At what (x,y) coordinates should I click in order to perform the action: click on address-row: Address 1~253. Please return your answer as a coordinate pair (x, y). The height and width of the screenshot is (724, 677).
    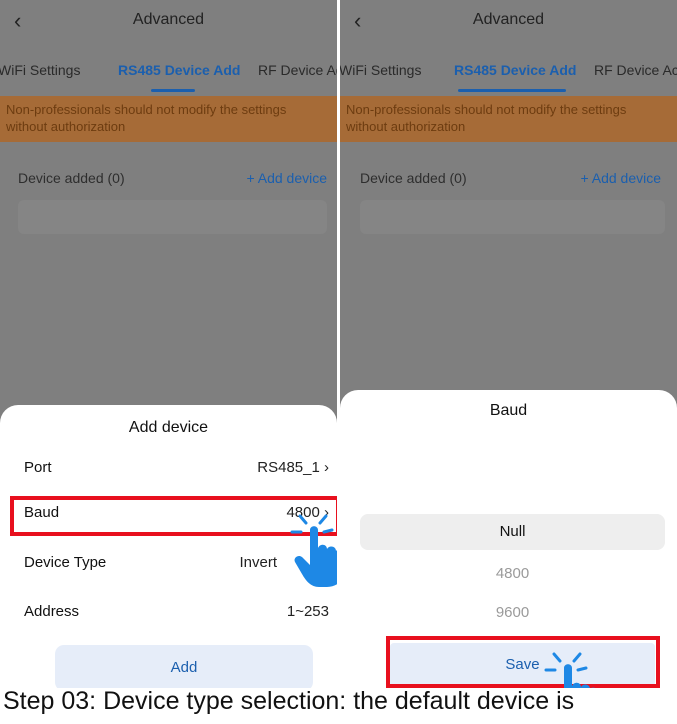
    Looking at the image, I should click on (168, 614).